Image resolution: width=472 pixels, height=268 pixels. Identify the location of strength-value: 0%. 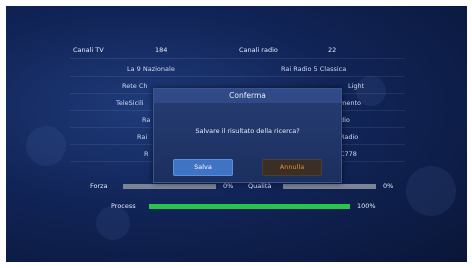
(228, 186).